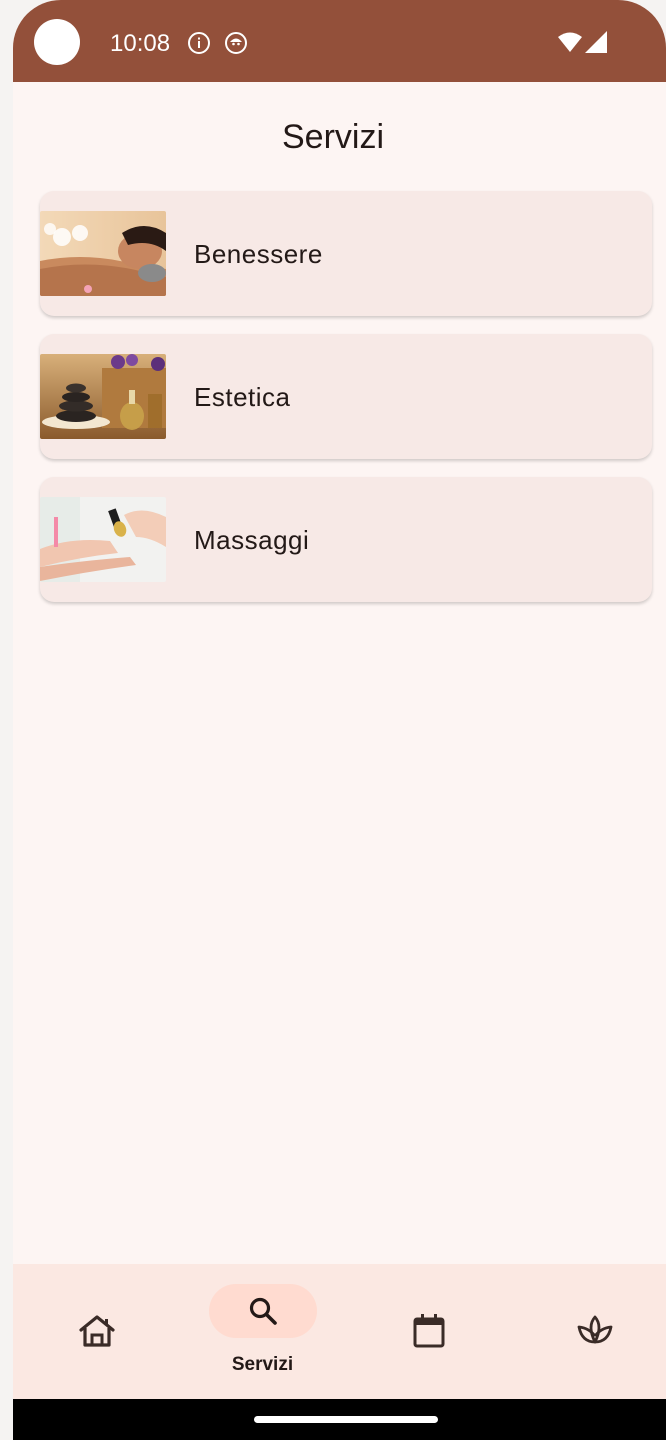 The width and height of the screenshot is (666, 1440). I want to click on lotus-icon, so click(594, 1329).